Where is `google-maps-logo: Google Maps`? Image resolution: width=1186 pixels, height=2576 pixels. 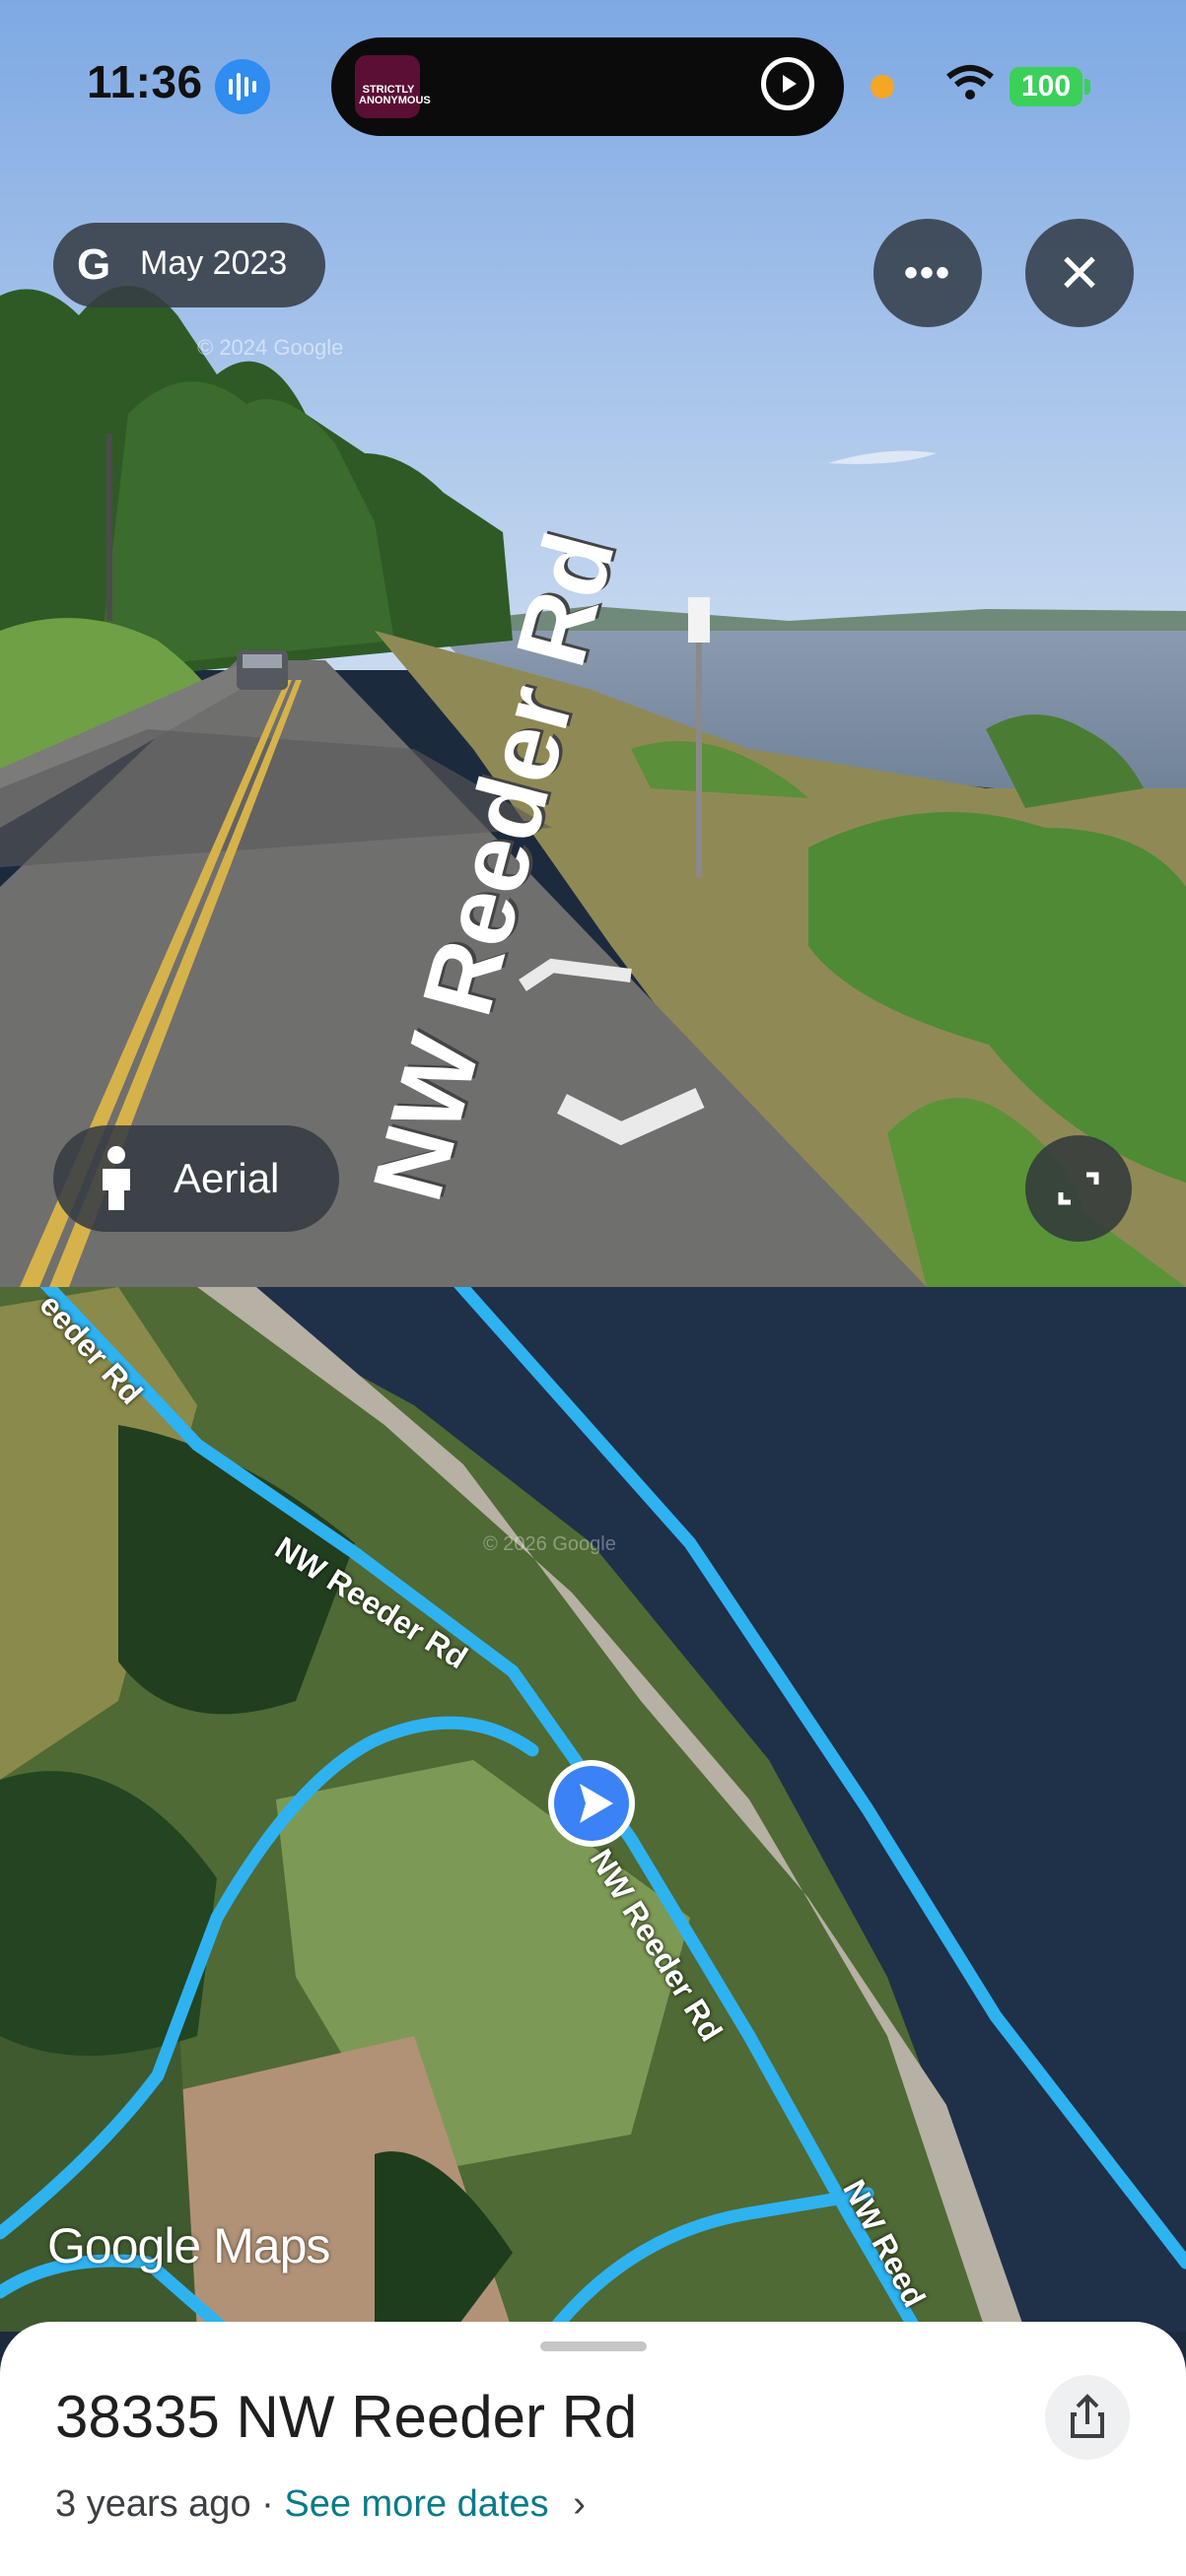
google-maps-logo: Google Maps is located at coordinates (188, 2245).